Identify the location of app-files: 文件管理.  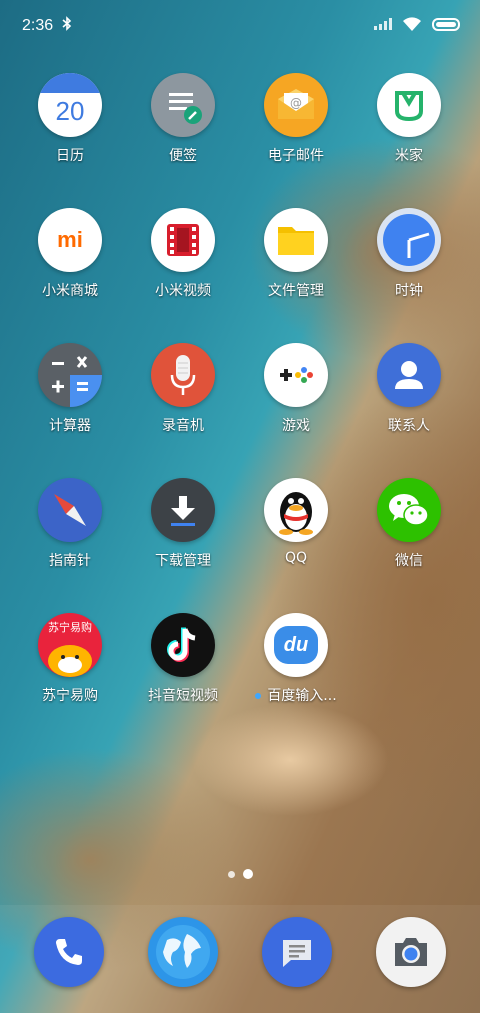
(296, 254).